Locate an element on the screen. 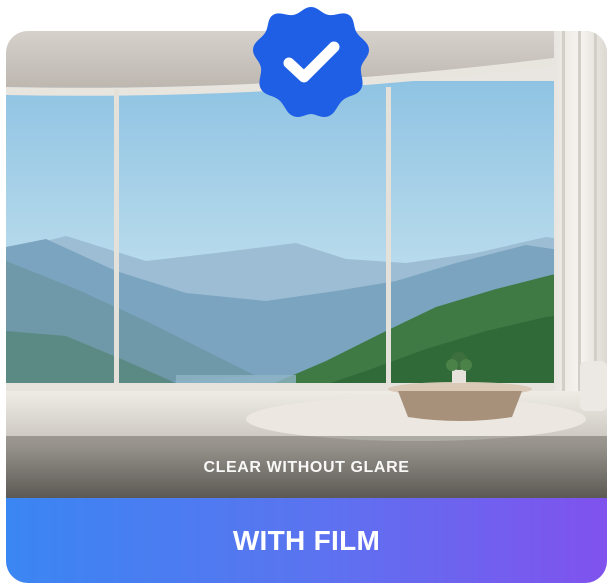 This screenshot has height=583, width=607. scene-caption: CLEAR WITHOUT GLARE is located at coordinates (306, 467).